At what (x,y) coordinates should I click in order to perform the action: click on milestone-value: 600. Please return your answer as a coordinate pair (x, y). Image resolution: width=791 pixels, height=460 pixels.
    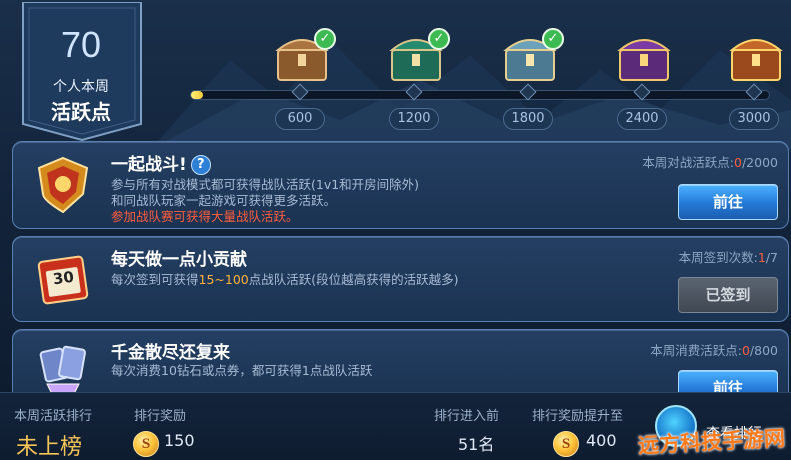
    Looking at the image, I should click on (300, 119).